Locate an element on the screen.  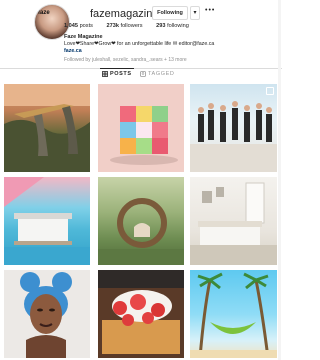
bedroom-image is located at coordinates (233, 223).